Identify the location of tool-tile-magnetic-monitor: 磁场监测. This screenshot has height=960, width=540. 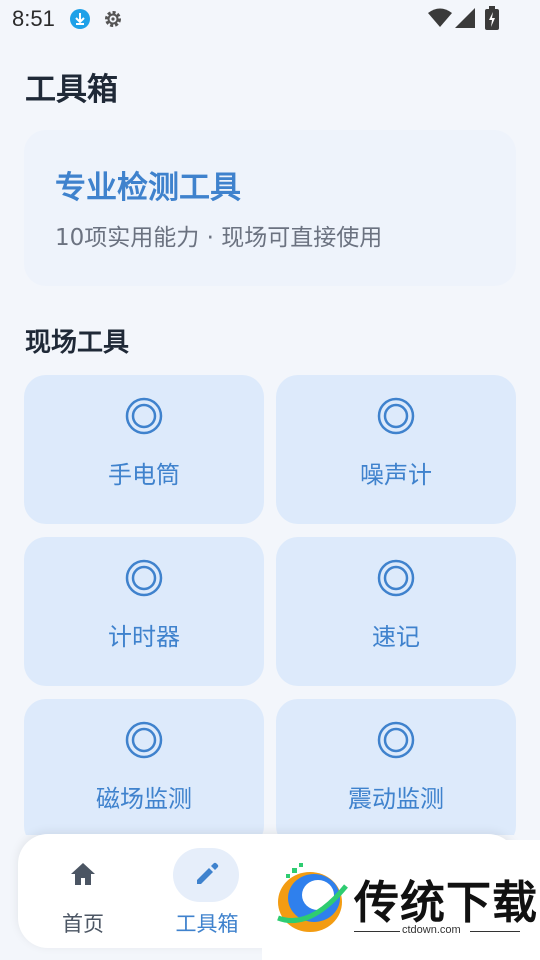
(144, 767).